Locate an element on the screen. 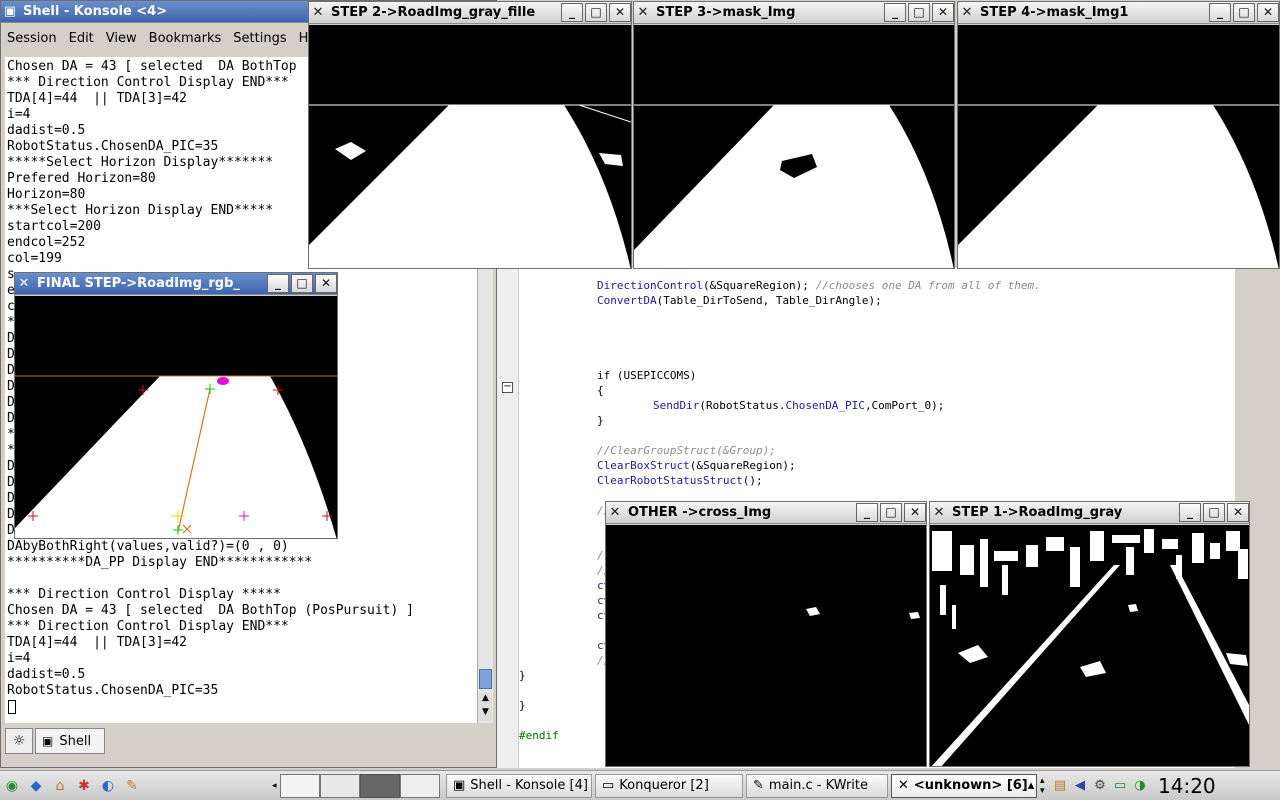 This screenshot has height=800, width=1280. final-titlebar: ✕ FINAL STEP->RoadImg_rgb_ _ □ ✕ is located at coordinates (176, 284).